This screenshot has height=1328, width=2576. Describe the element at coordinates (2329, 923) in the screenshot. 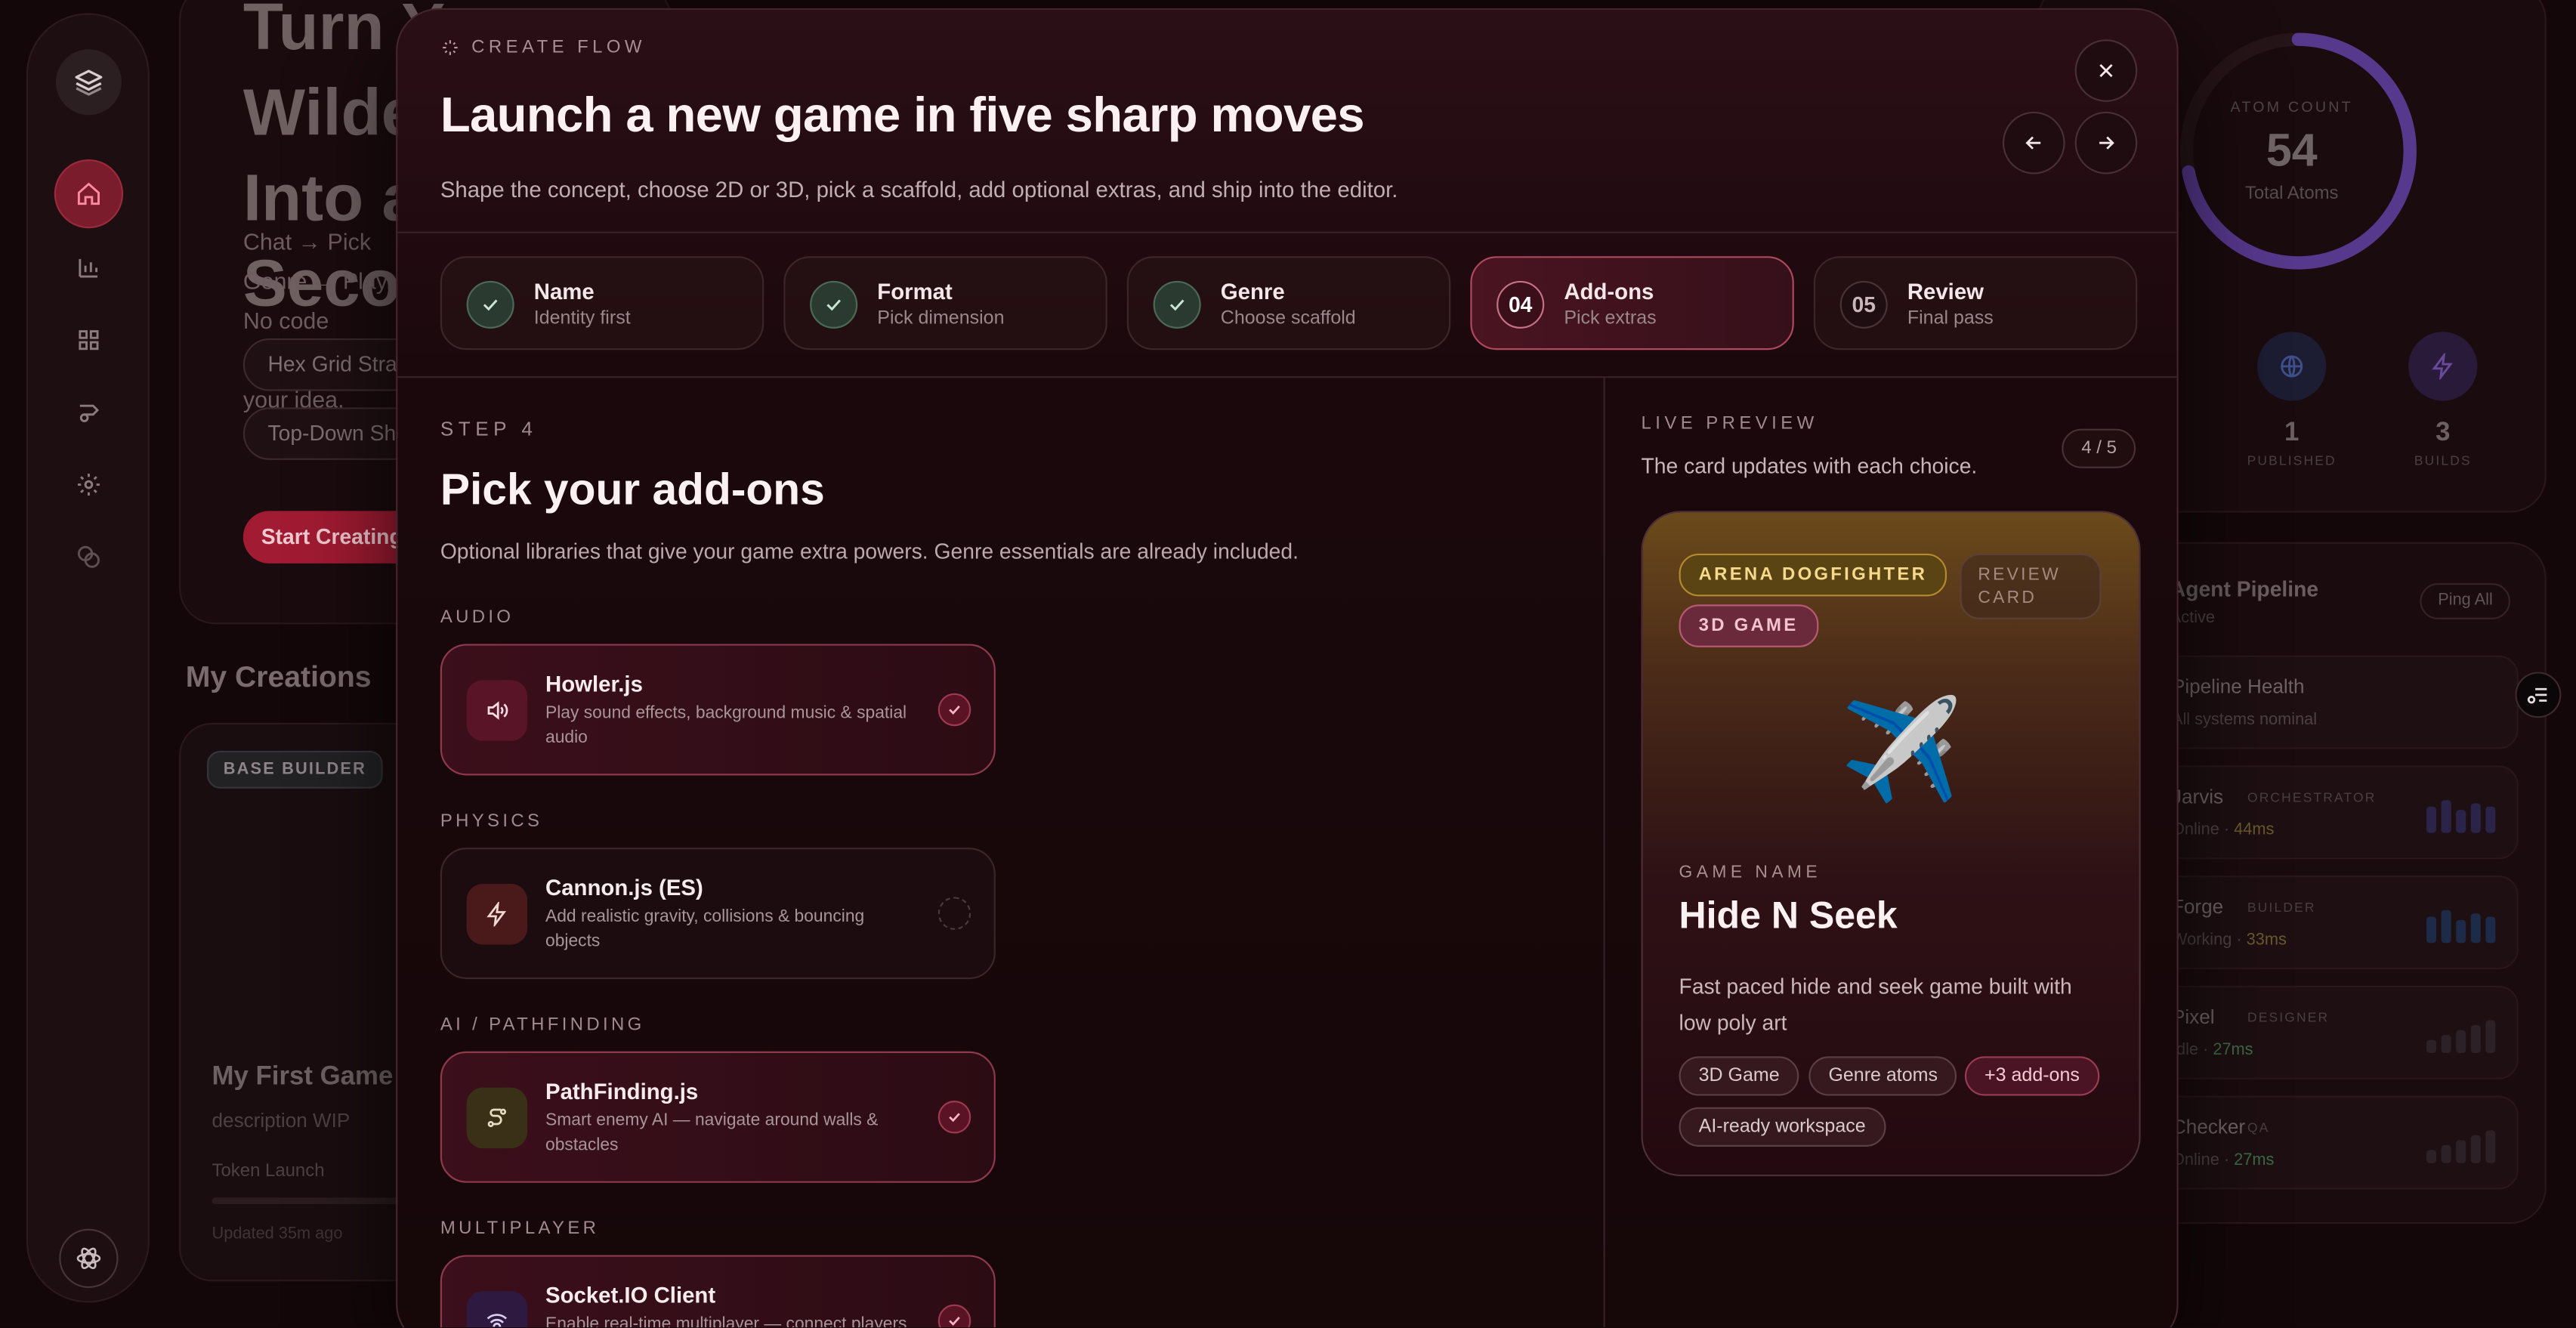

I see `pipeline-row: Forge BUILDER Working · 33ms` at that location.